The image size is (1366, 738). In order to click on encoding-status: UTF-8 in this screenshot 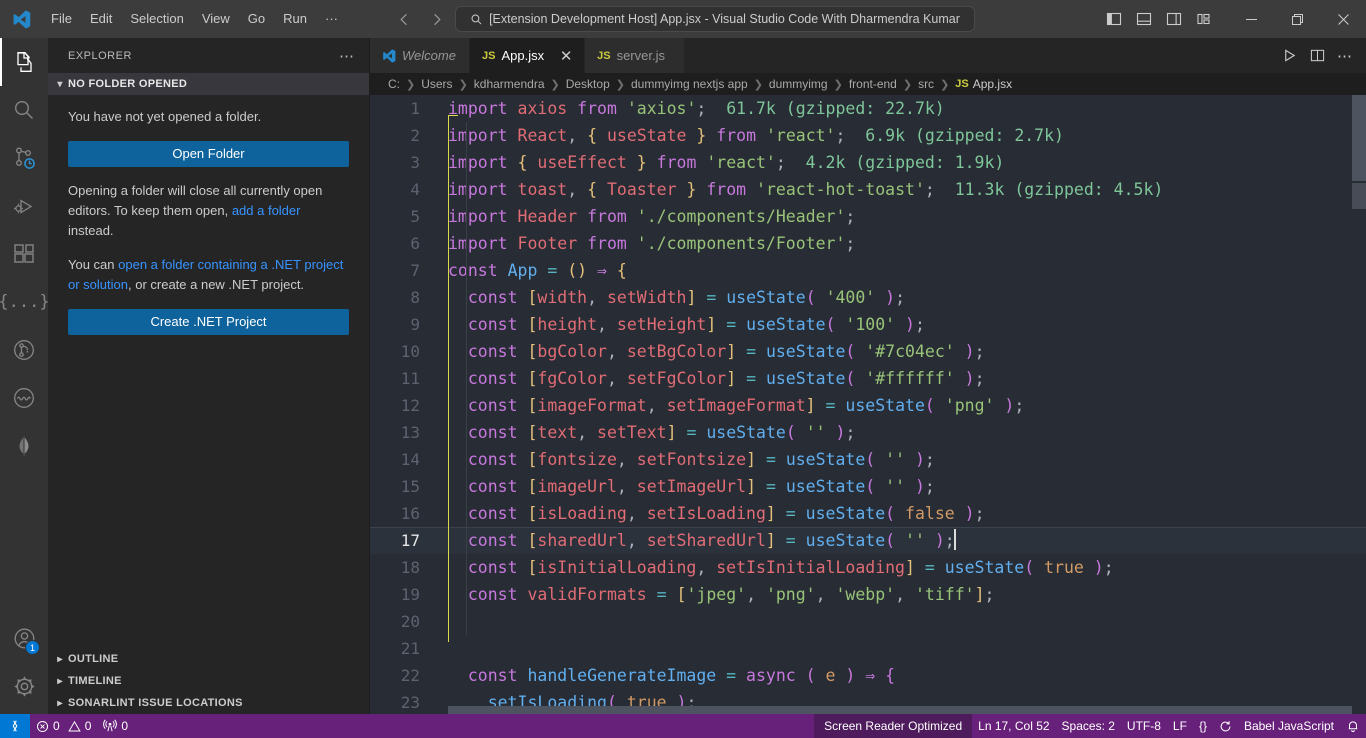, I will do `click(1144, 726)`.